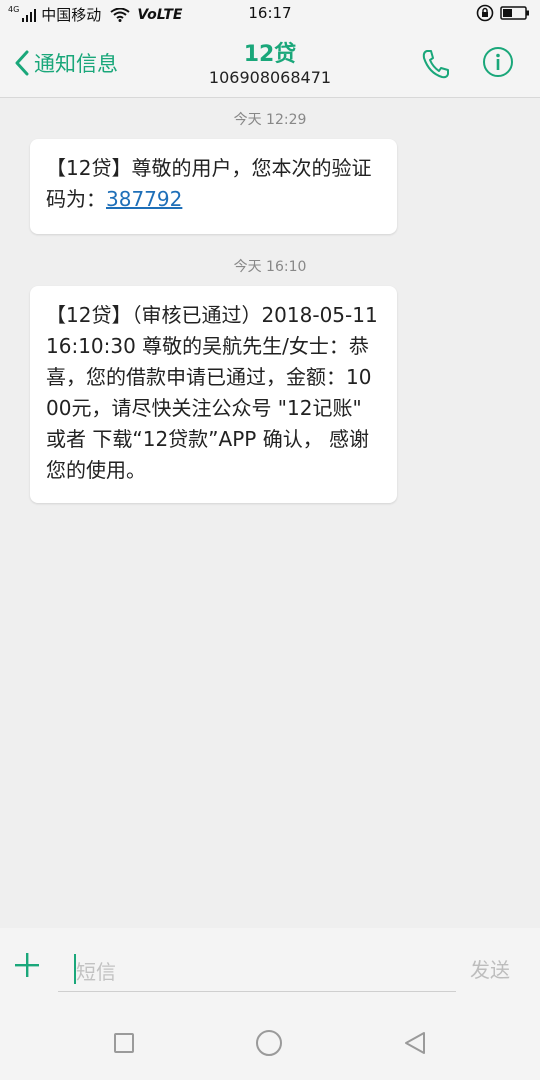 The image size is (540, 1080). What do you see at coordinates (270, 54) in the screenshot?
I see `contact-name: 12贷` at bounding box center [270, 54].